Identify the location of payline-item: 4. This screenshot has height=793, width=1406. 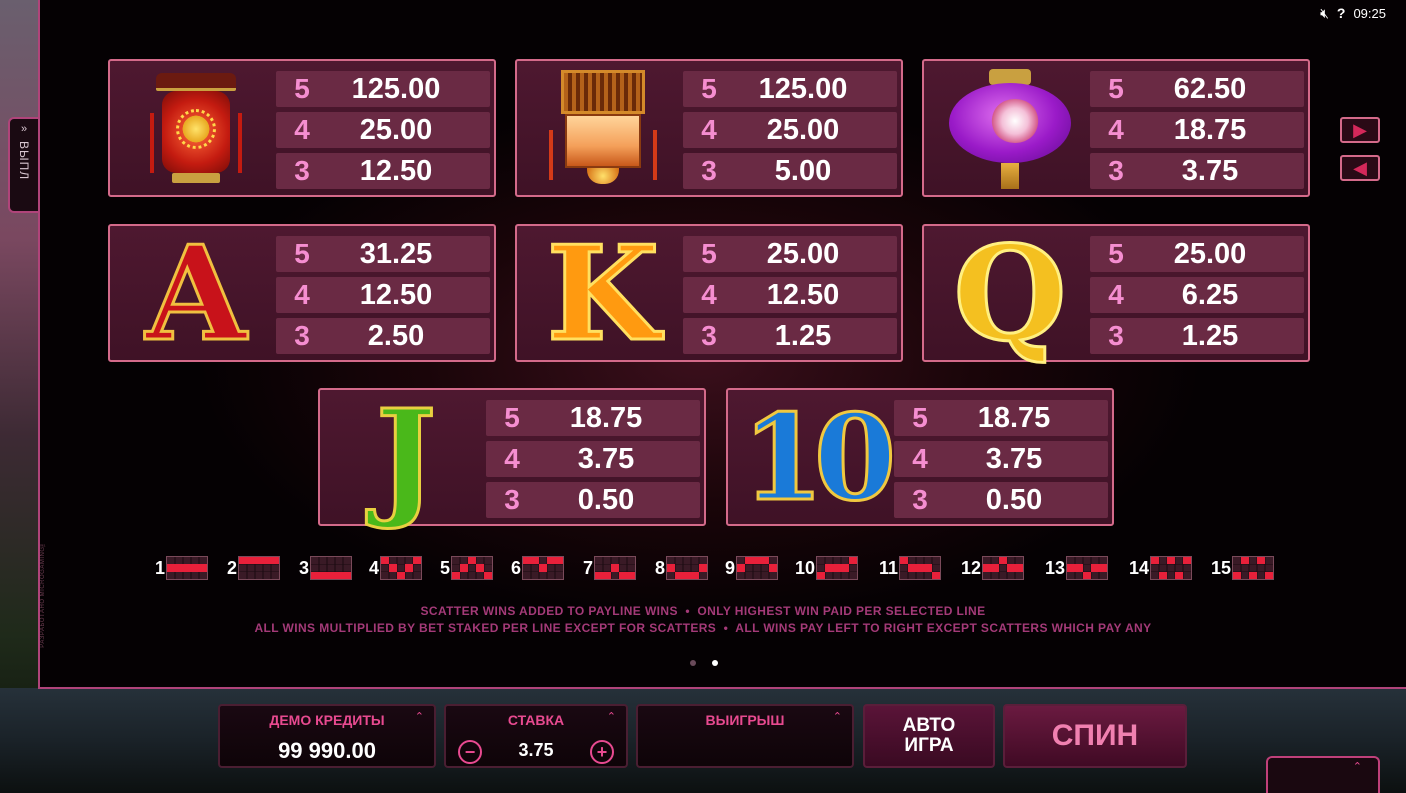
(396, 568).